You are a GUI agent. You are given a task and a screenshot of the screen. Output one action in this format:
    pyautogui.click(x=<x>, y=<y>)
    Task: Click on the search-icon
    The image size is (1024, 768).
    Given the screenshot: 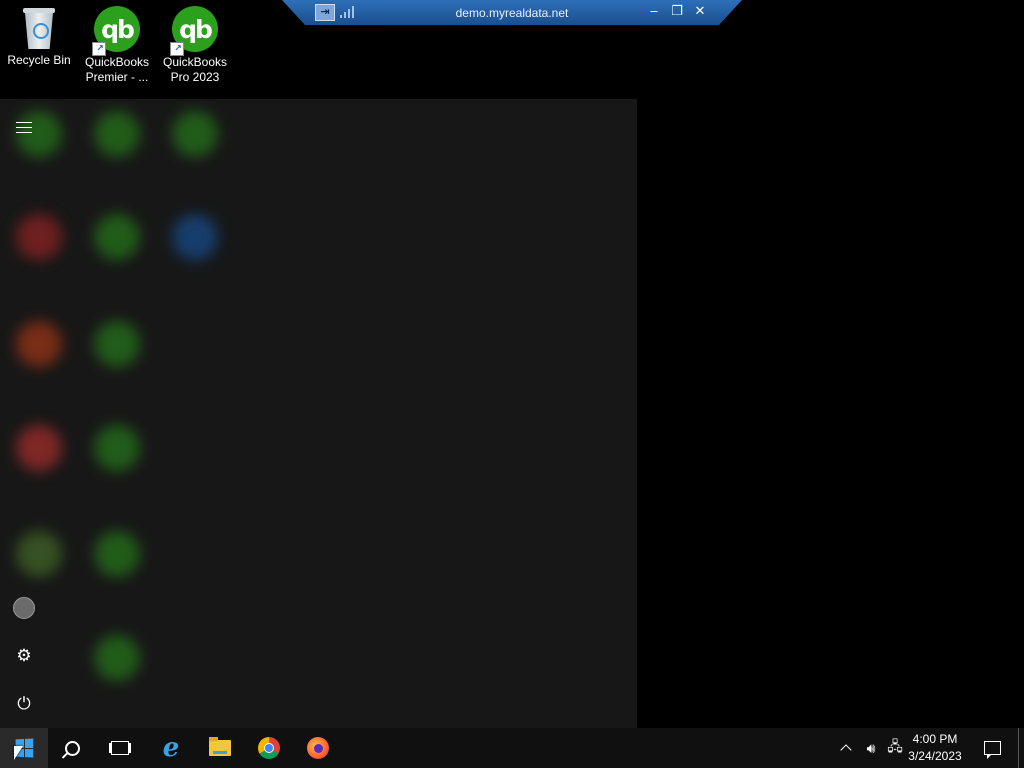 What is the action you would take?
    pyautogui.click(x=72, y=748)
    